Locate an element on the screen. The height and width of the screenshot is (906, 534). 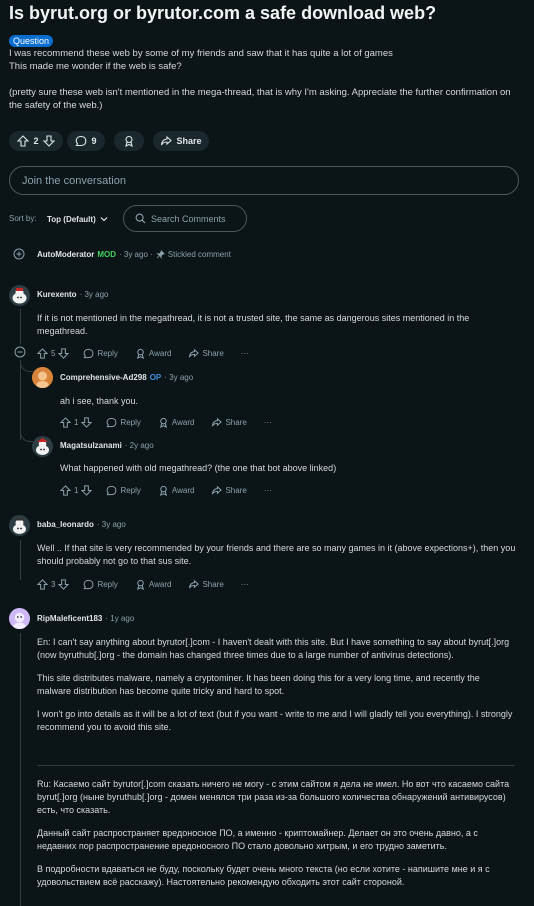
divider is located at coordinates (276, 765).